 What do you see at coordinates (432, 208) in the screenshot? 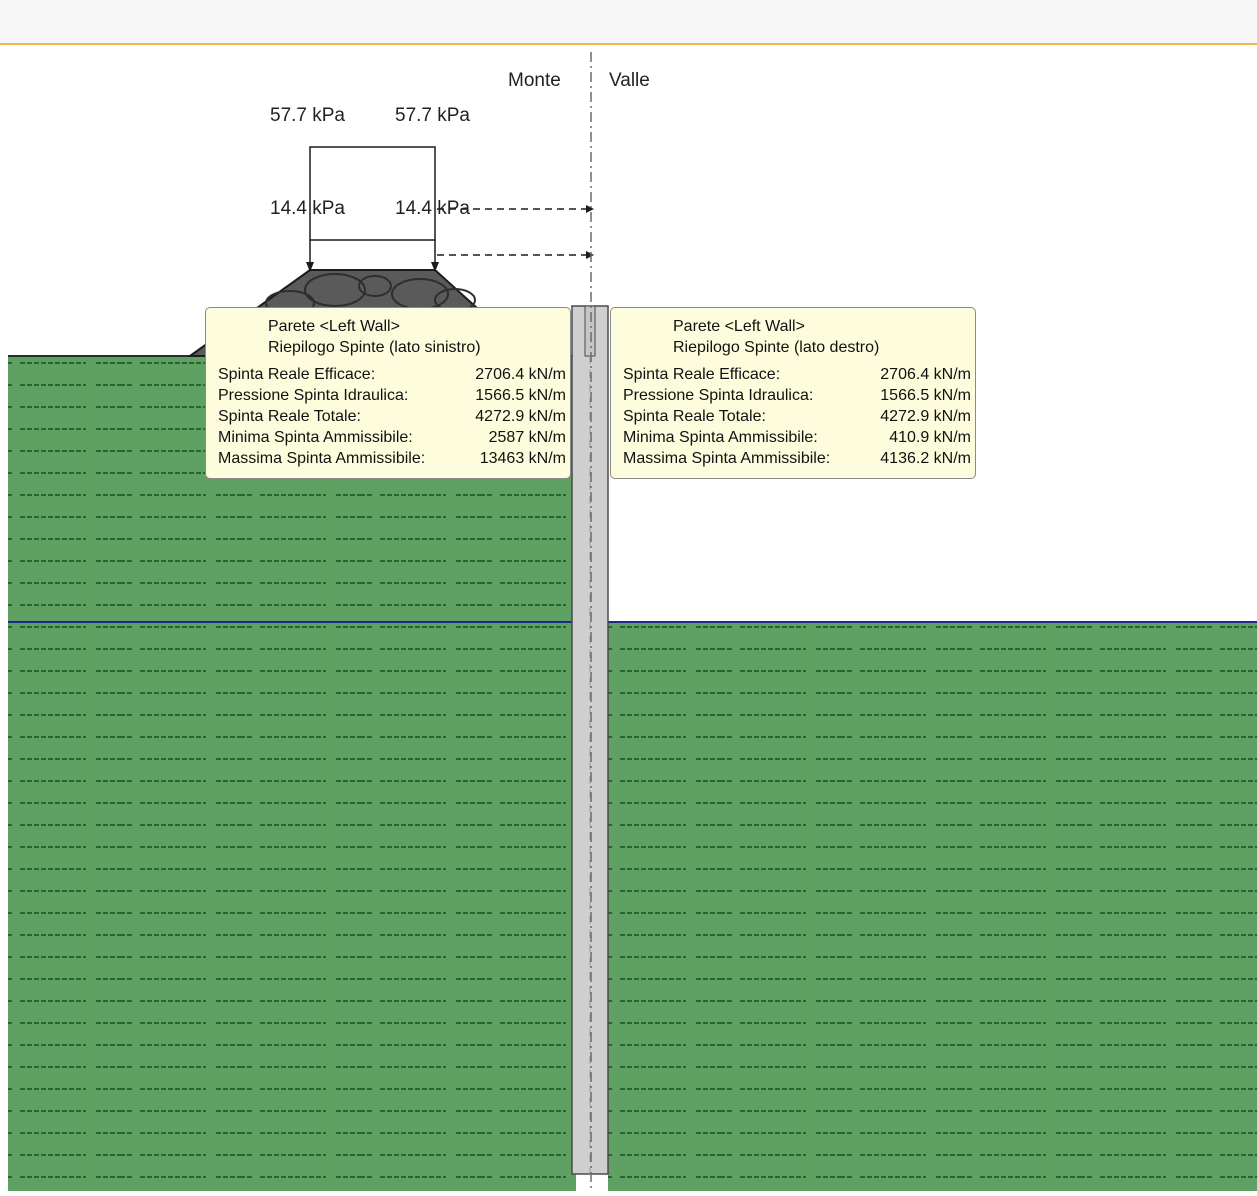
I see `surcharge-bottom-right-label: 14.4 kPa` at bounding box center [432, 208].